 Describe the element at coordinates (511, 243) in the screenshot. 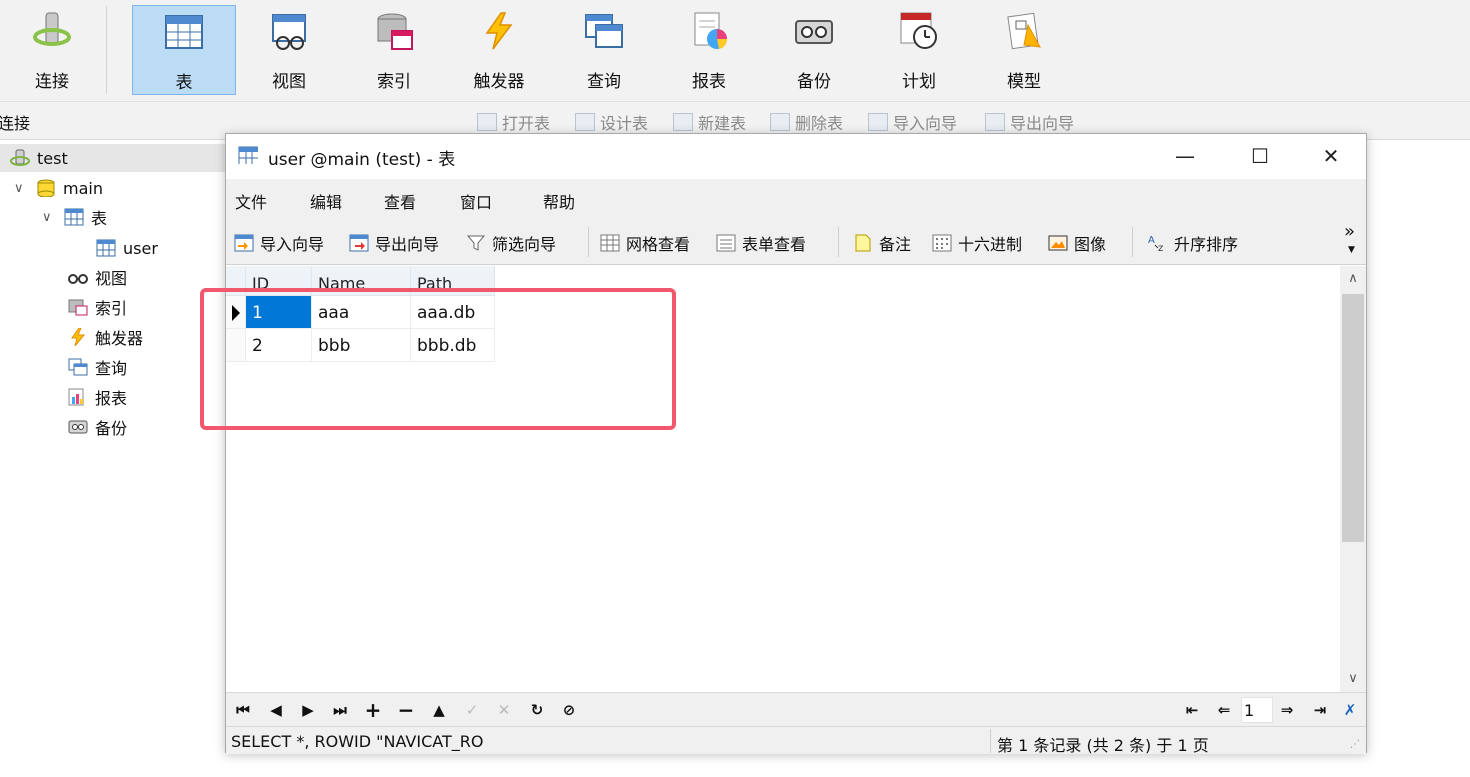

I see `filter-wizard-button: 筛选向导` at that location.